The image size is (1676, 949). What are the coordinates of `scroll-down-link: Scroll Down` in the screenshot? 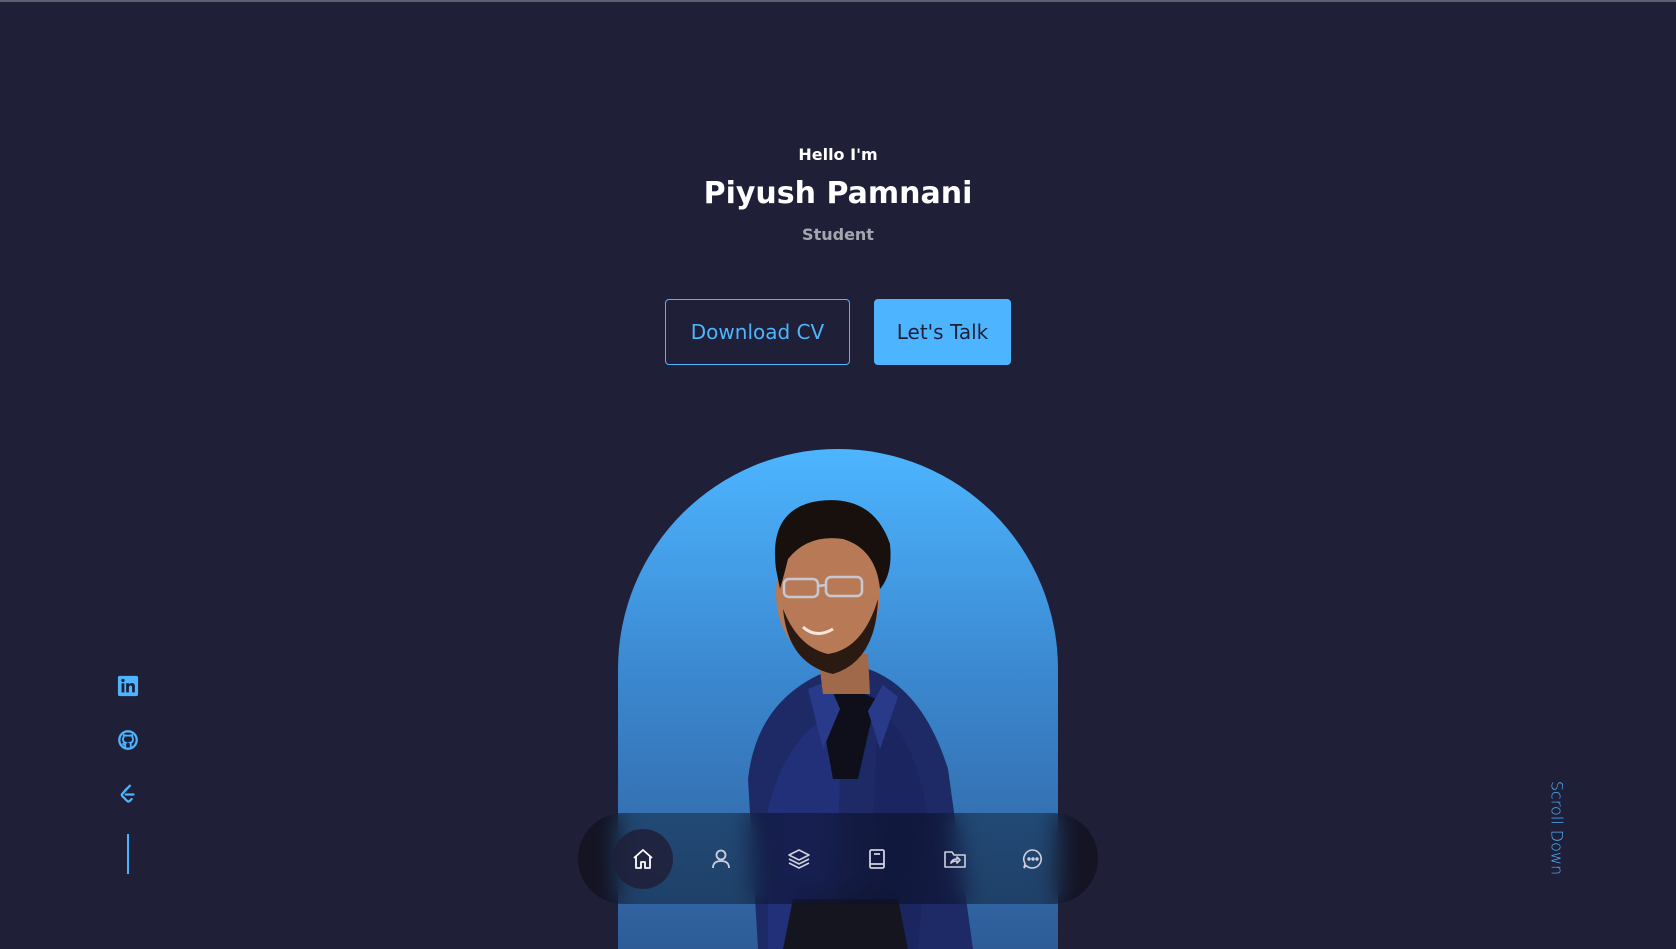 It's located at (1557, 827).